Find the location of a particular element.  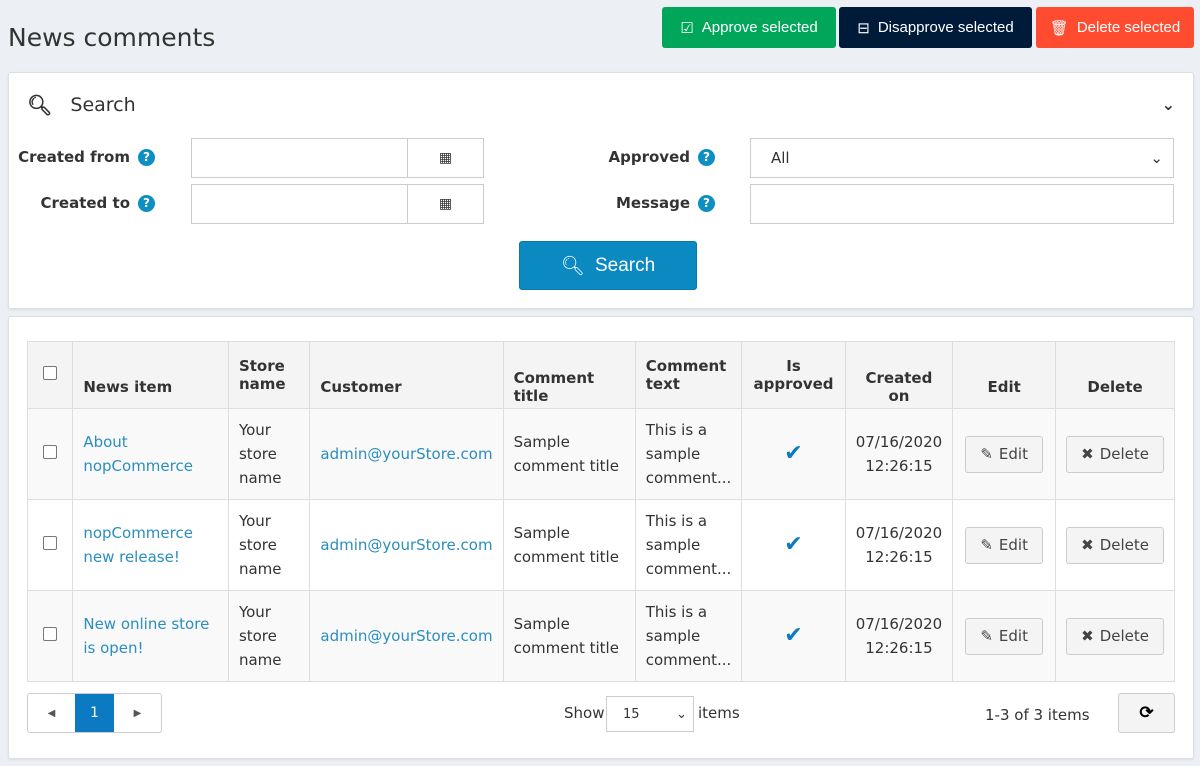

delete-selected-button: 🗑 Delete selected is located at coordinates (1115, 27).